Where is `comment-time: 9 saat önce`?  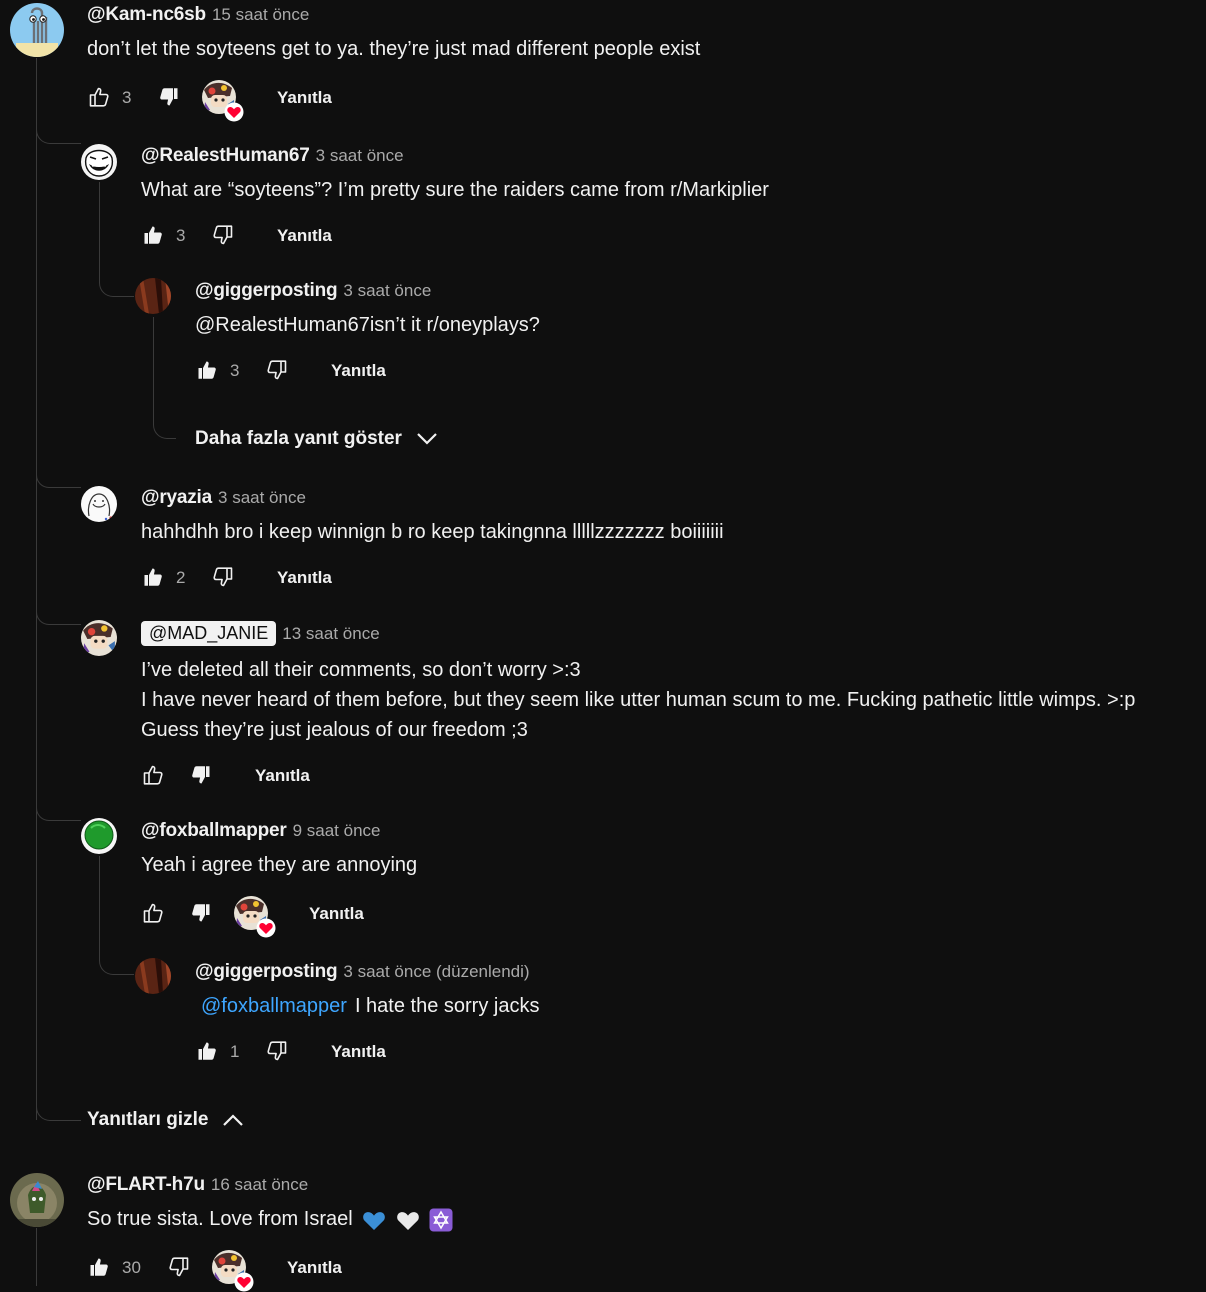 comment-time: 9 saat önce is located at coordinates (337, 831).